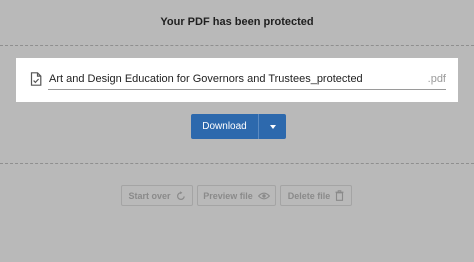 This screenshot has height=262, width=474. Describe the element at coordinates (181, 195) in the screenshot. I see `refresh-icon` at that location.